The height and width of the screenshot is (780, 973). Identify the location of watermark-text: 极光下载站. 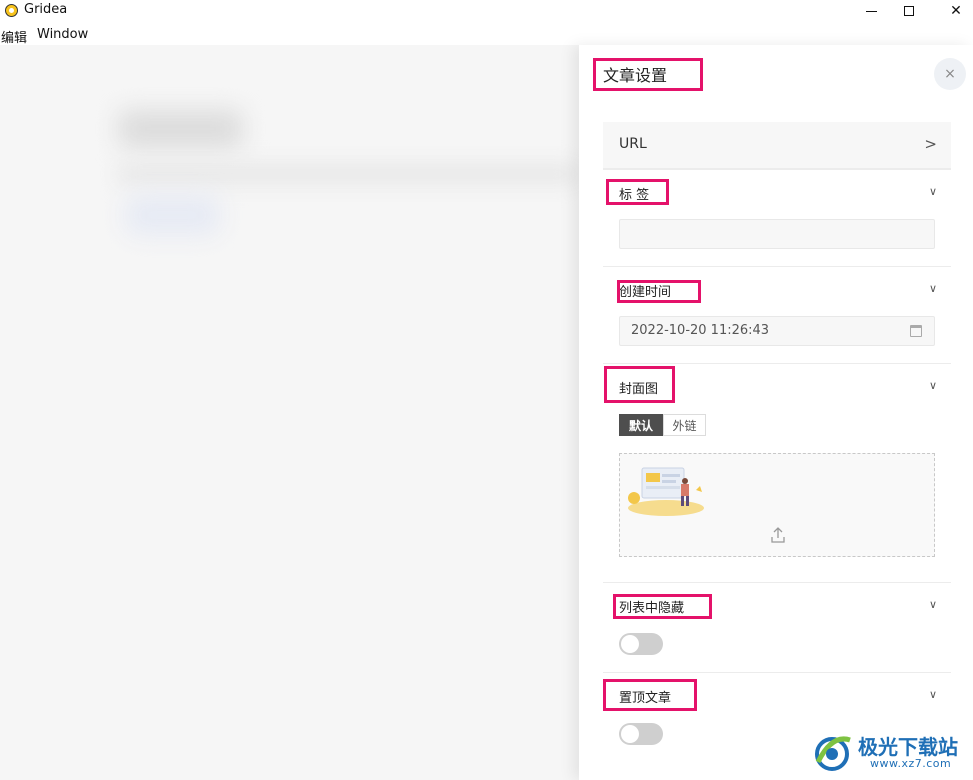
(908, 747).